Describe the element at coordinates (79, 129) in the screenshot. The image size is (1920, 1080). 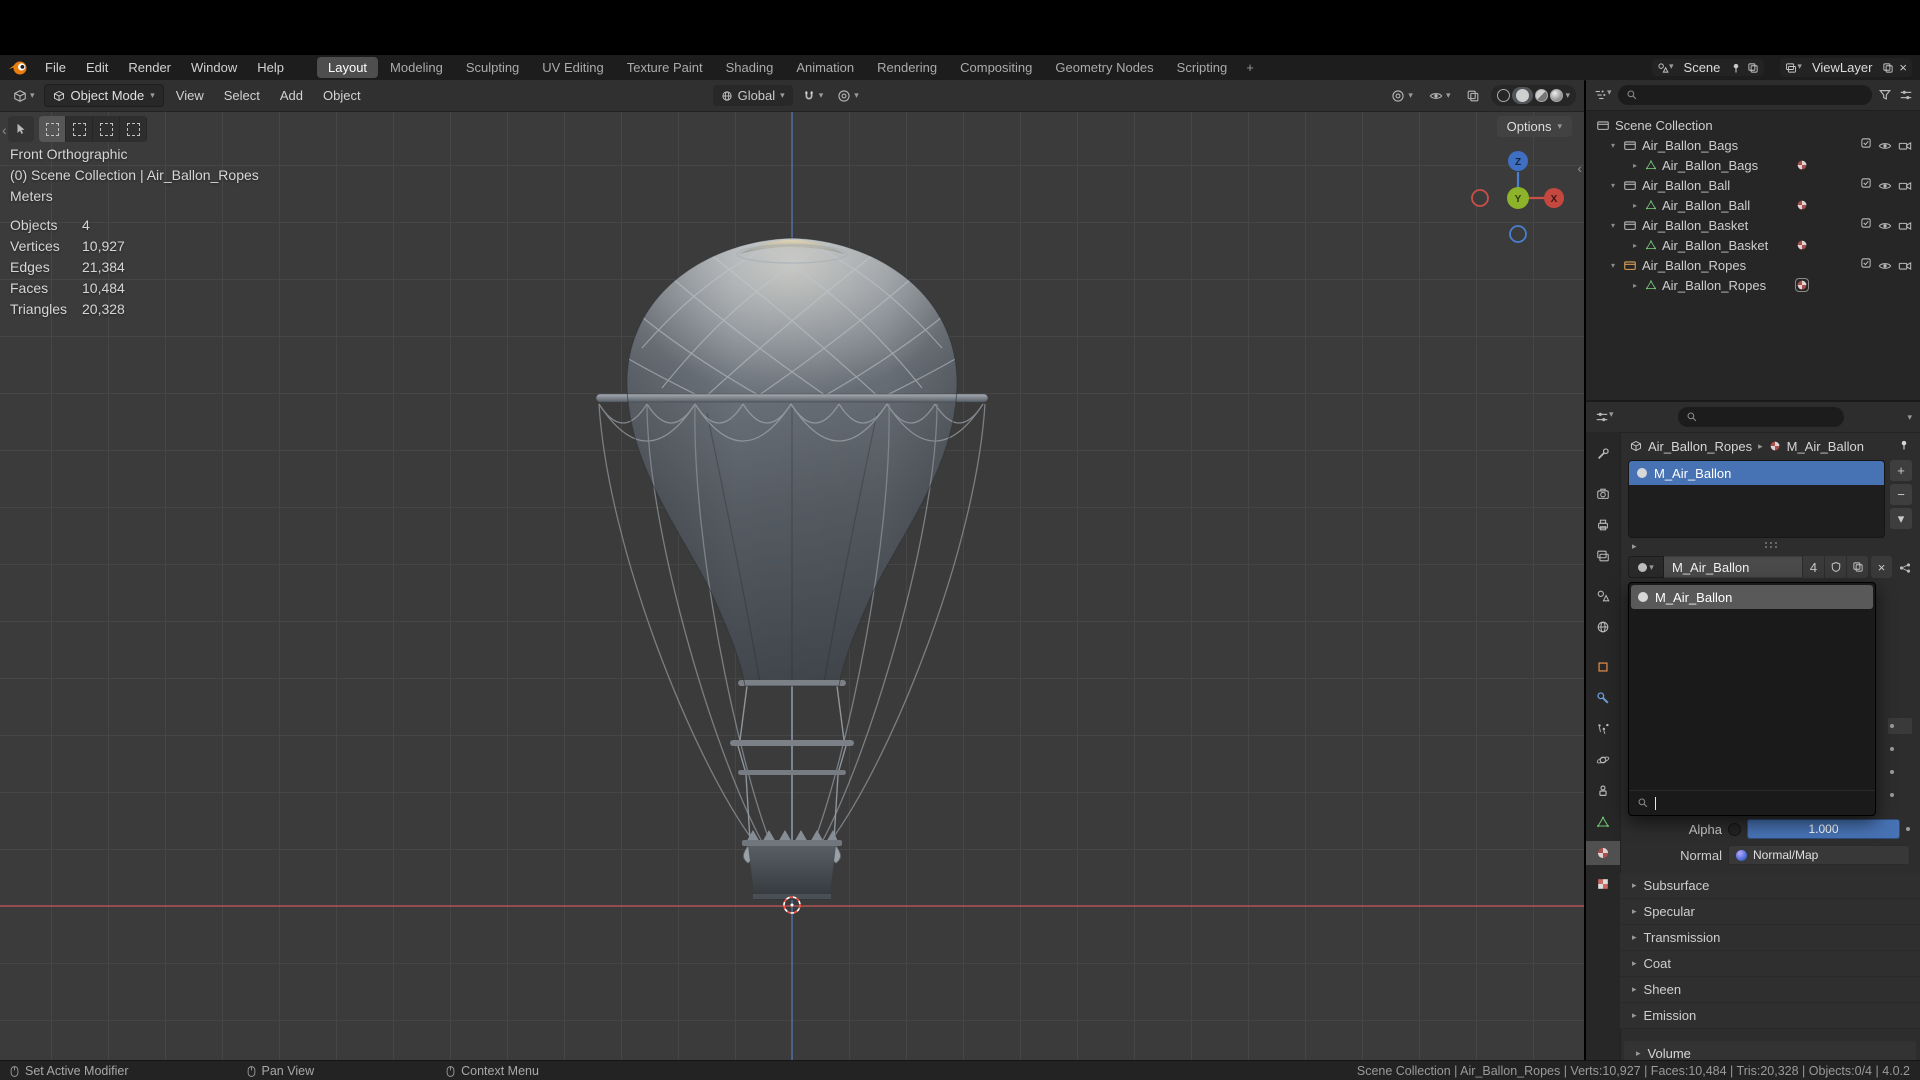
I see `select-mode-extend-button` at that location.